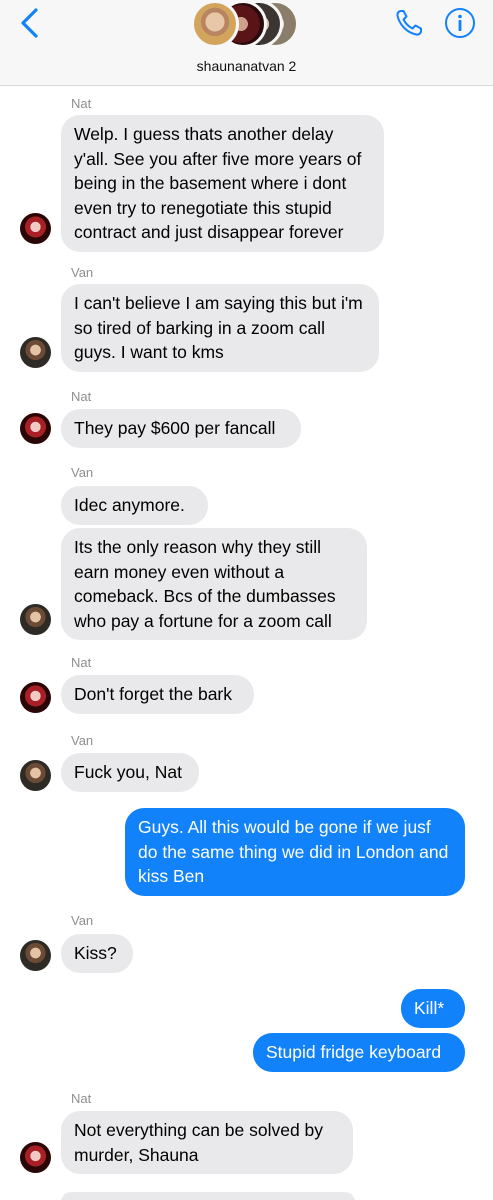  What do you see at coordinates (246, 66) in the screenshot?
I see `group-name: shaunanatvan 2` at bounding box center [246, 66].